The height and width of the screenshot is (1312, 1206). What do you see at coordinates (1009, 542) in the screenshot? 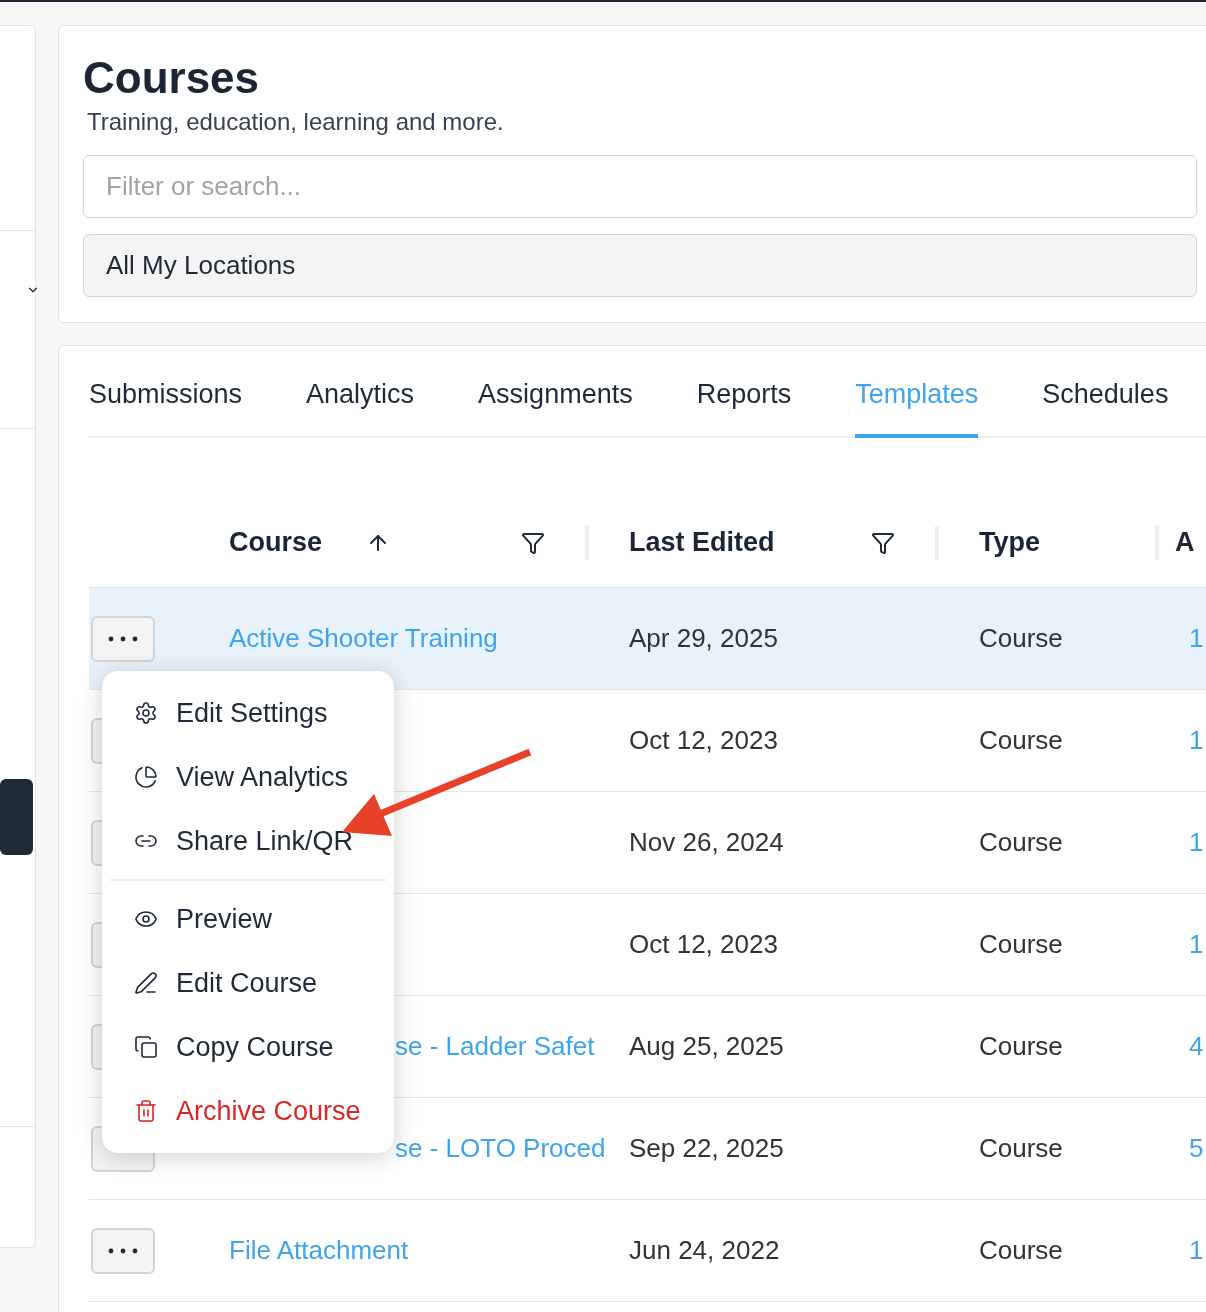
I see `column-header: Type` at bounding box center [1009, 542].